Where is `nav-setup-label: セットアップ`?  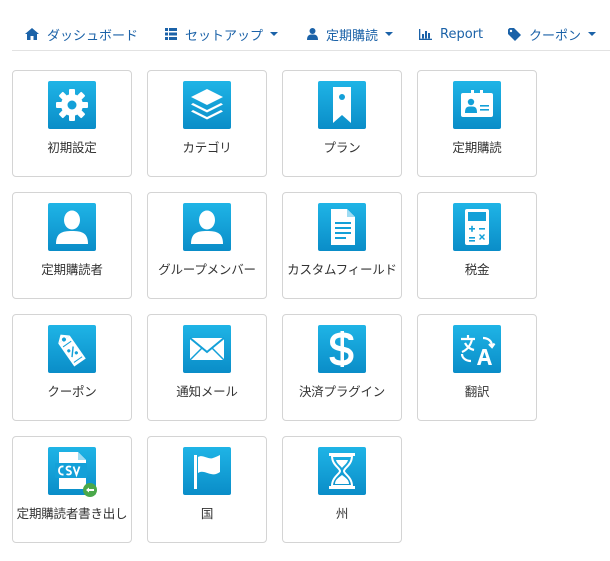 nav-setup-label: セットアップ is located at coordinates (224, 36).